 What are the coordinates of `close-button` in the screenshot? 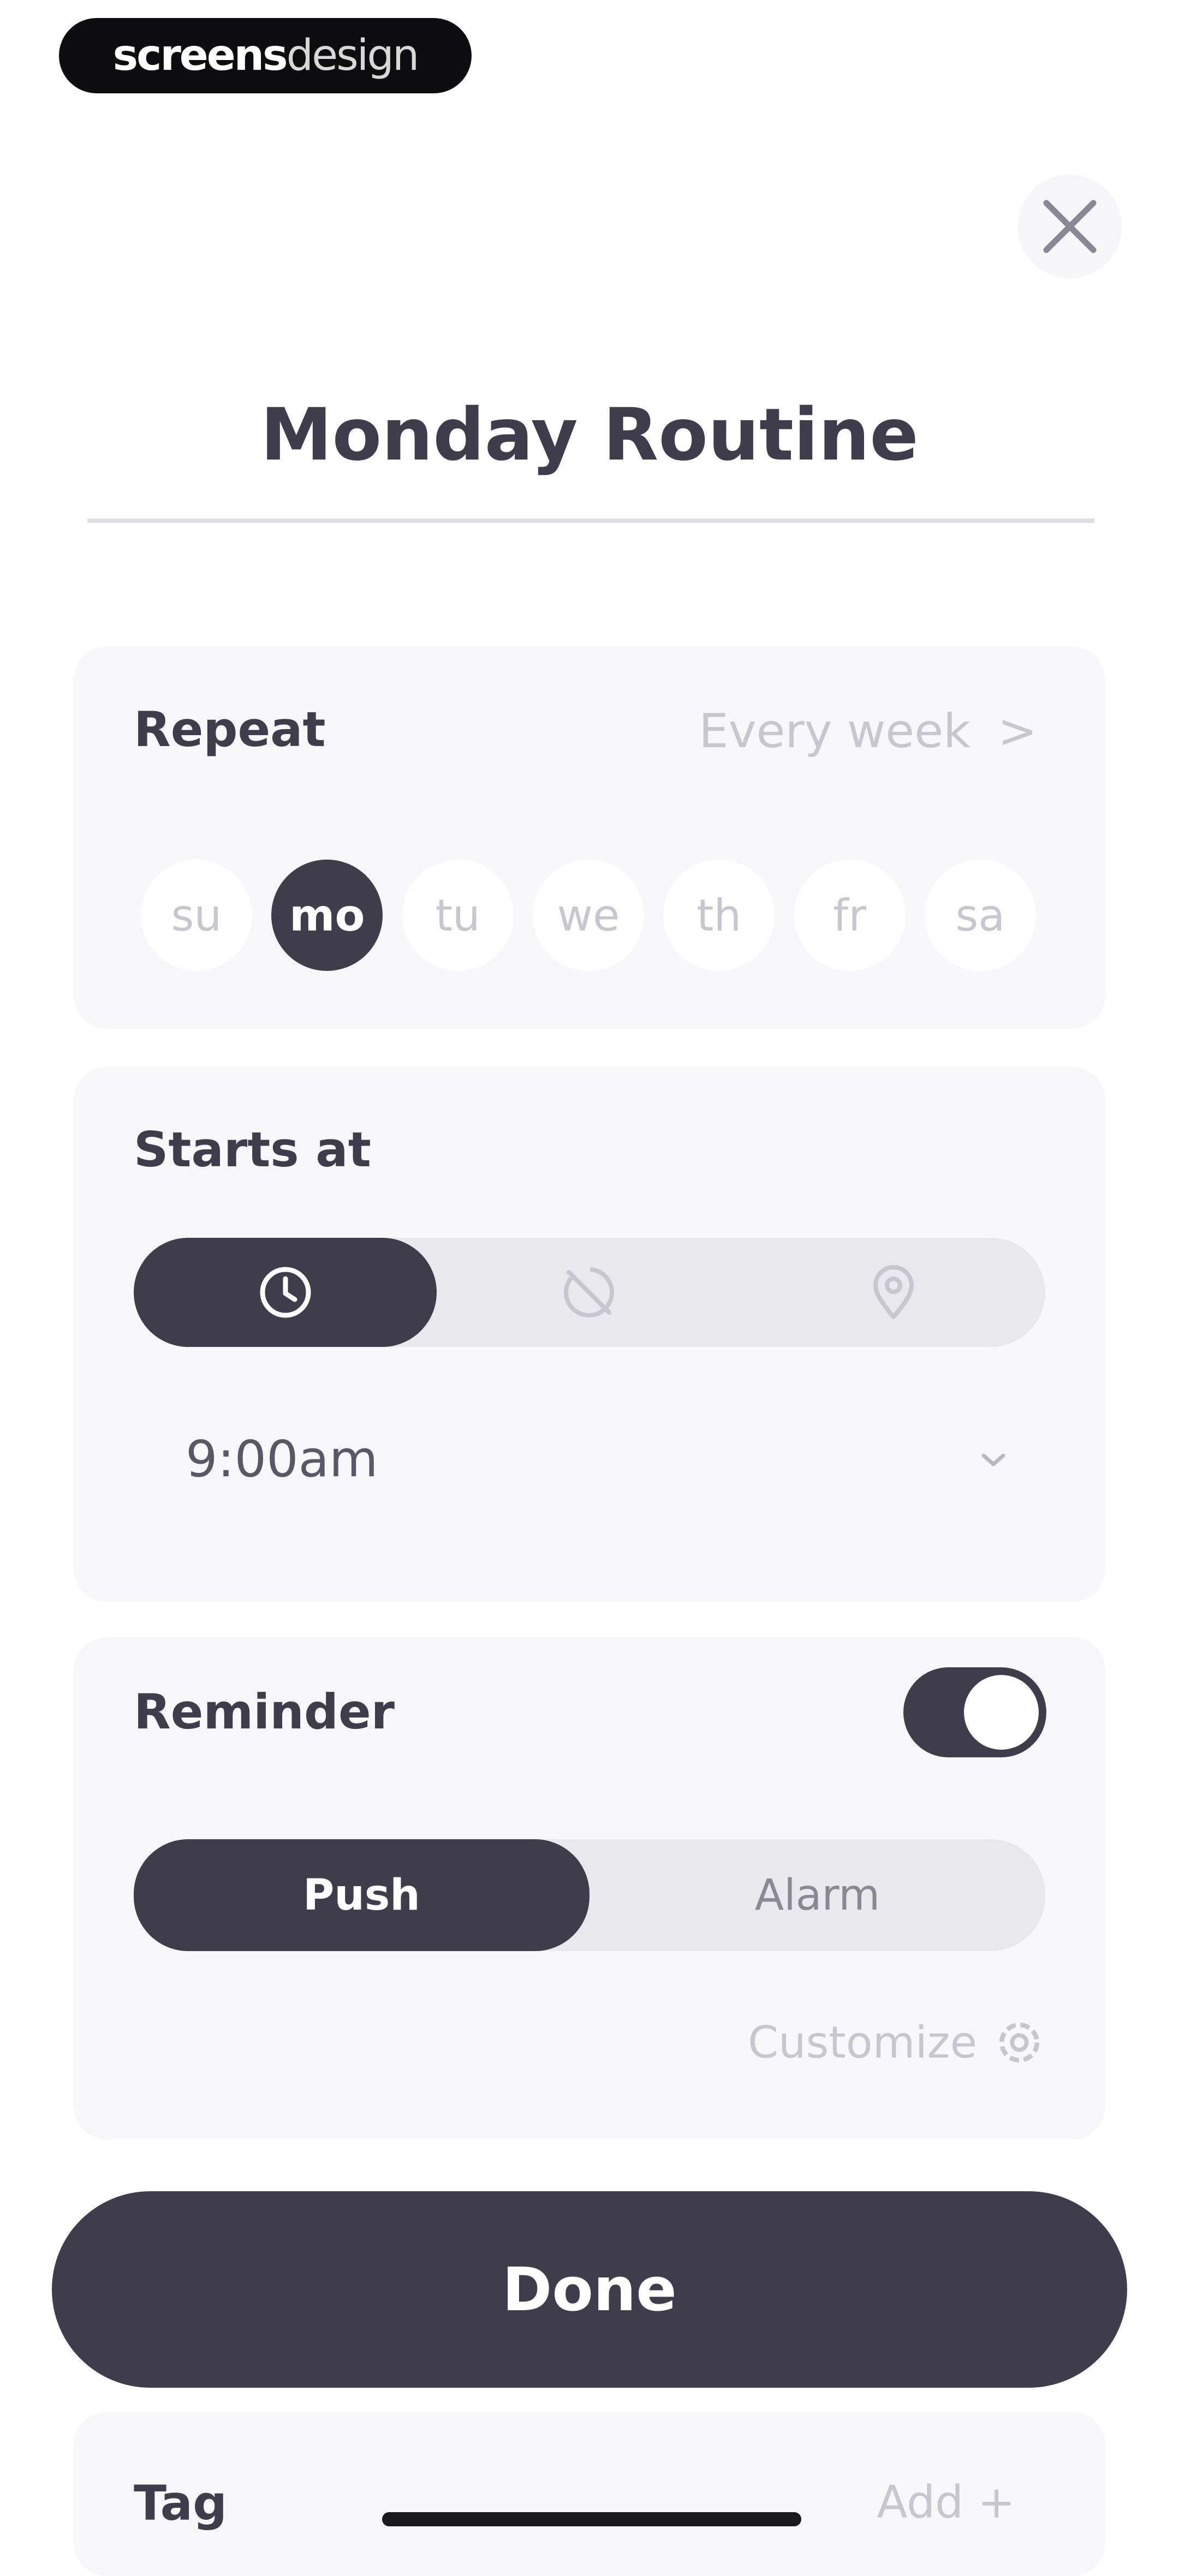 It's located at (1070, 226).